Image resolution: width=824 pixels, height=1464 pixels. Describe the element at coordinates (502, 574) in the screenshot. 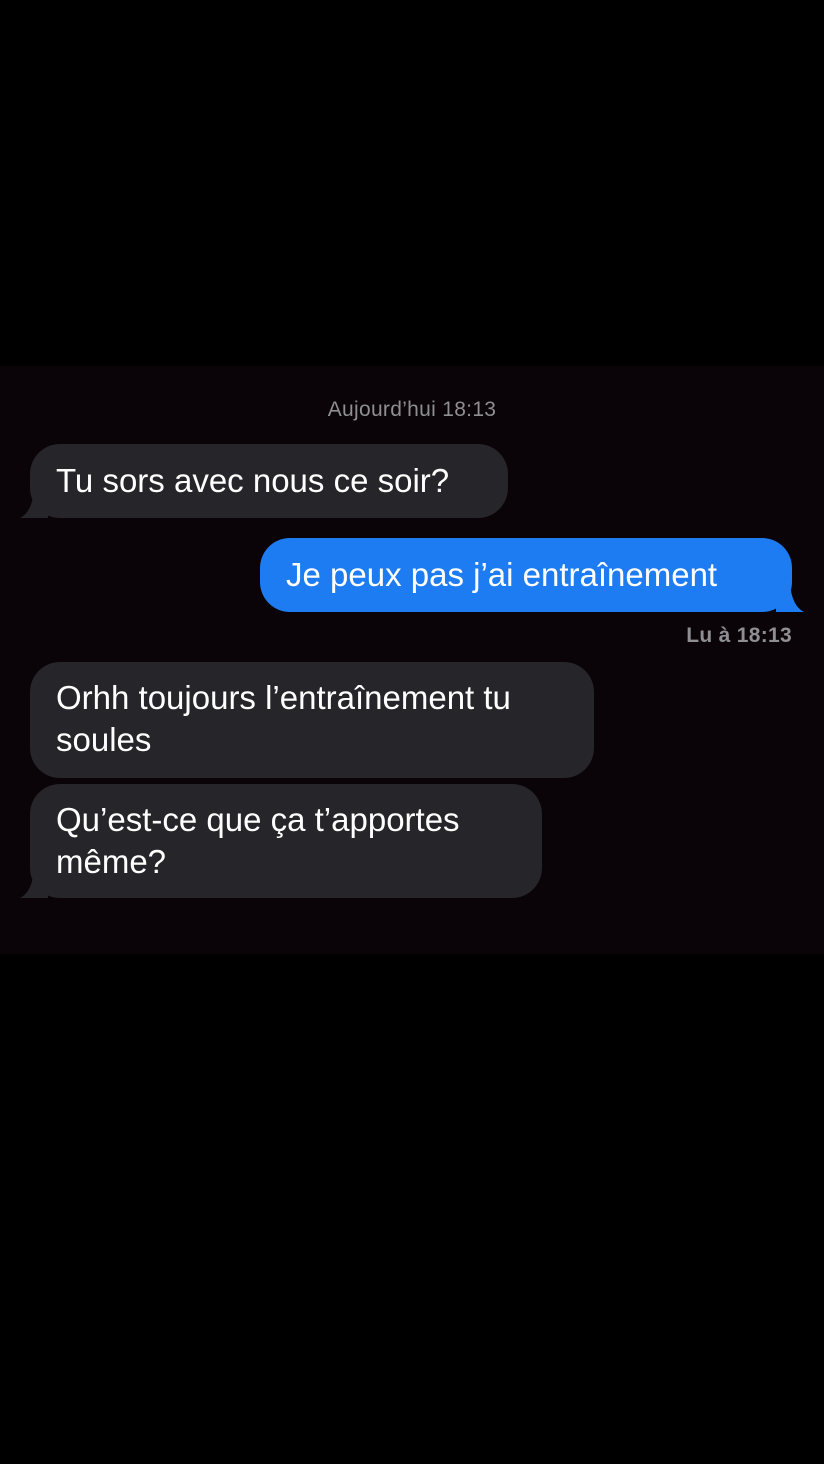

I see `message-text: Je peux pas j’ai entraînement` at that location.